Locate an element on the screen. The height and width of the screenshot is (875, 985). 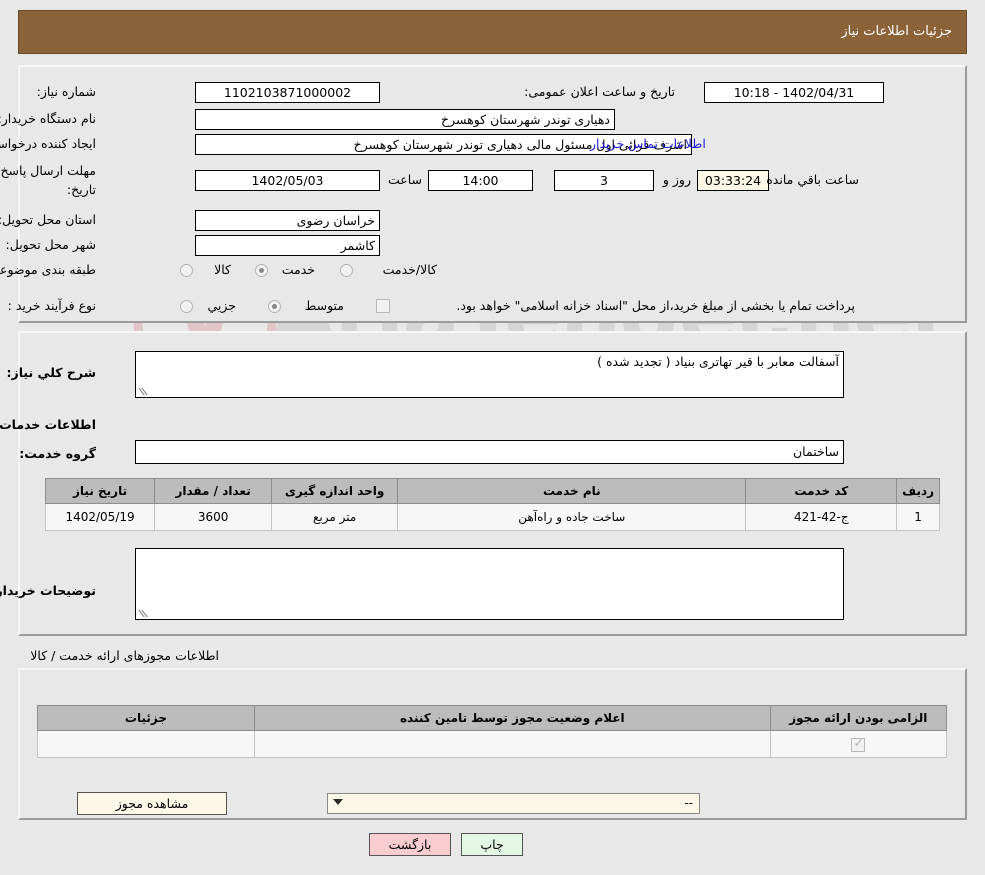
general-desc-label: شرح کلي نیاز: is located at coordinates (51, 372).